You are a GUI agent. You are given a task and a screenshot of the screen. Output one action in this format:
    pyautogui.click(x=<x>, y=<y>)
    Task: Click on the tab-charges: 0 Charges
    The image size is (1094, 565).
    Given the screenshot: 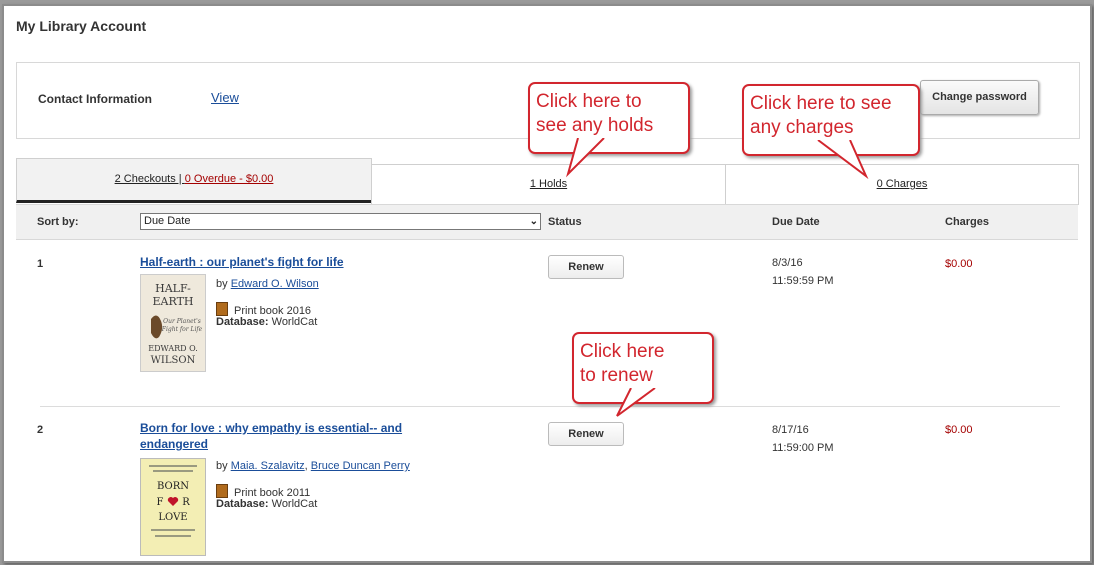 What is the action you would take?
    pyautogui.click(x=902, y=184)
    